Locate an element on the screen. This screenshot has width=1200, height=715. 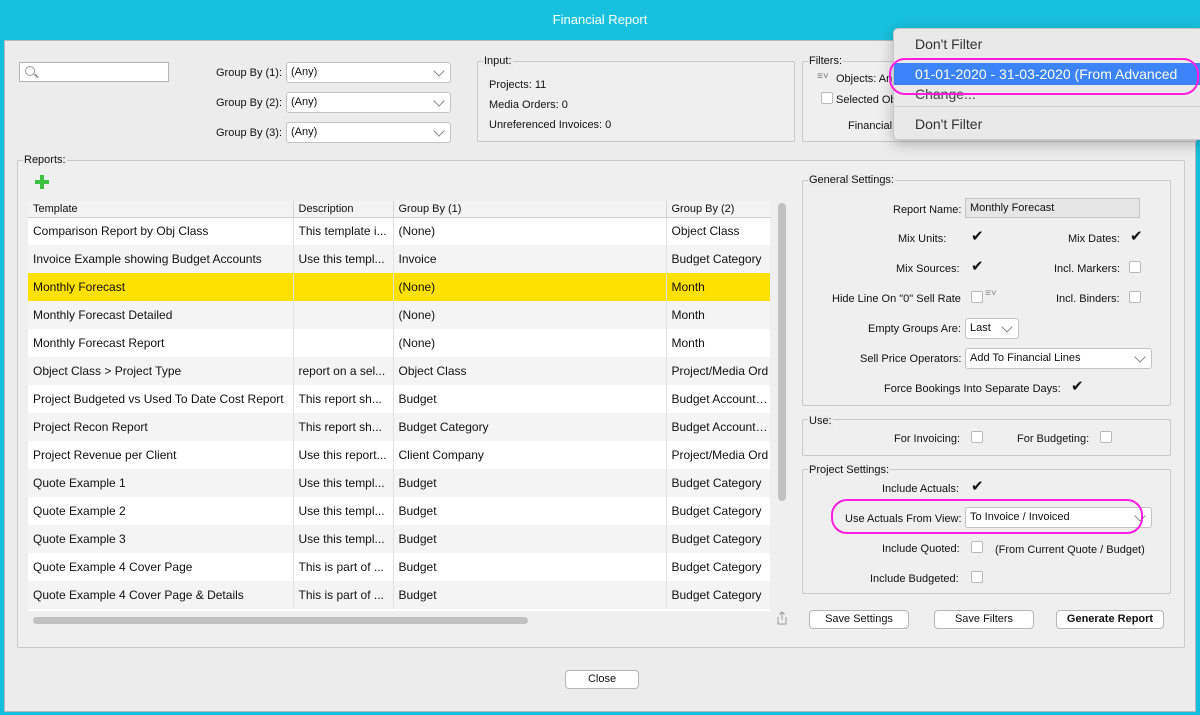
include-budgeted-checkbox is located at coordinates (977, 577).